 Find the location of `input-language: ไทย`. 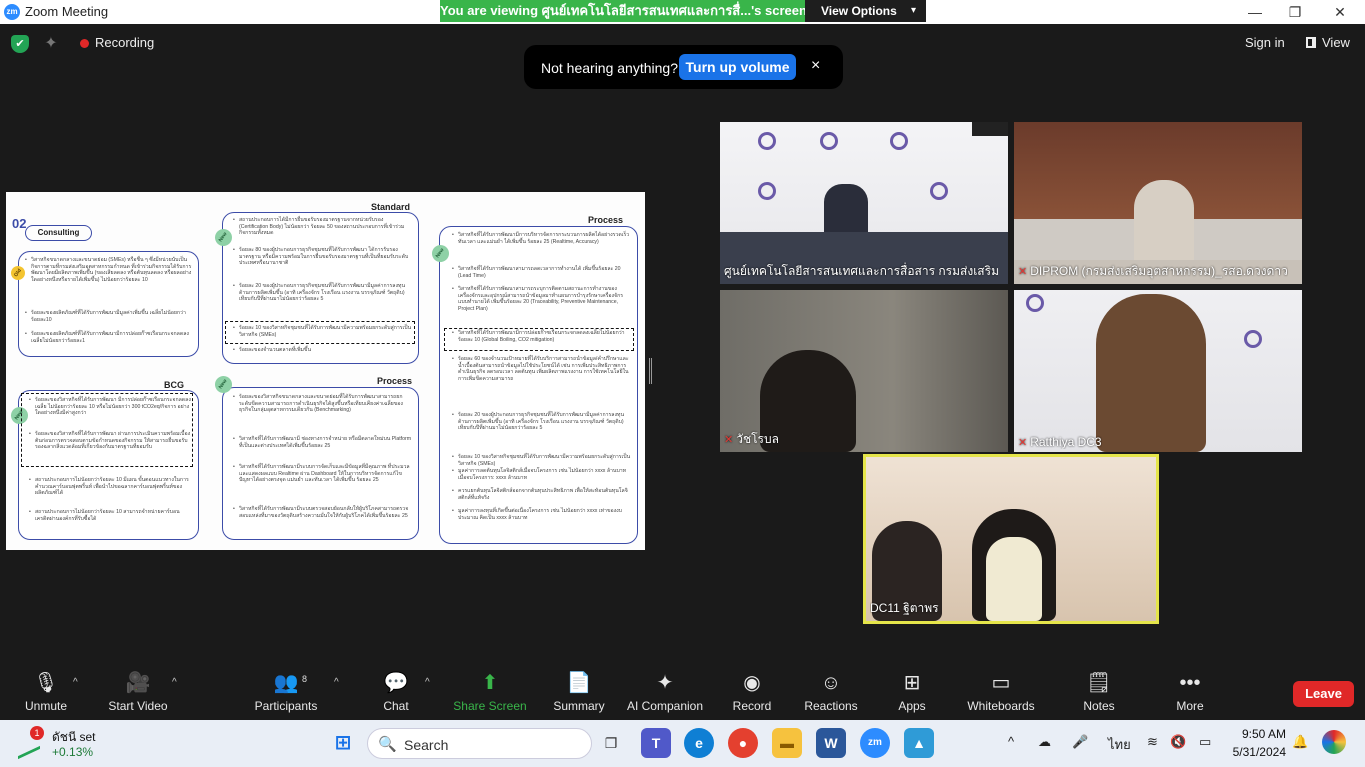

input-language: ไทย is located at coordinates (1119, 744).